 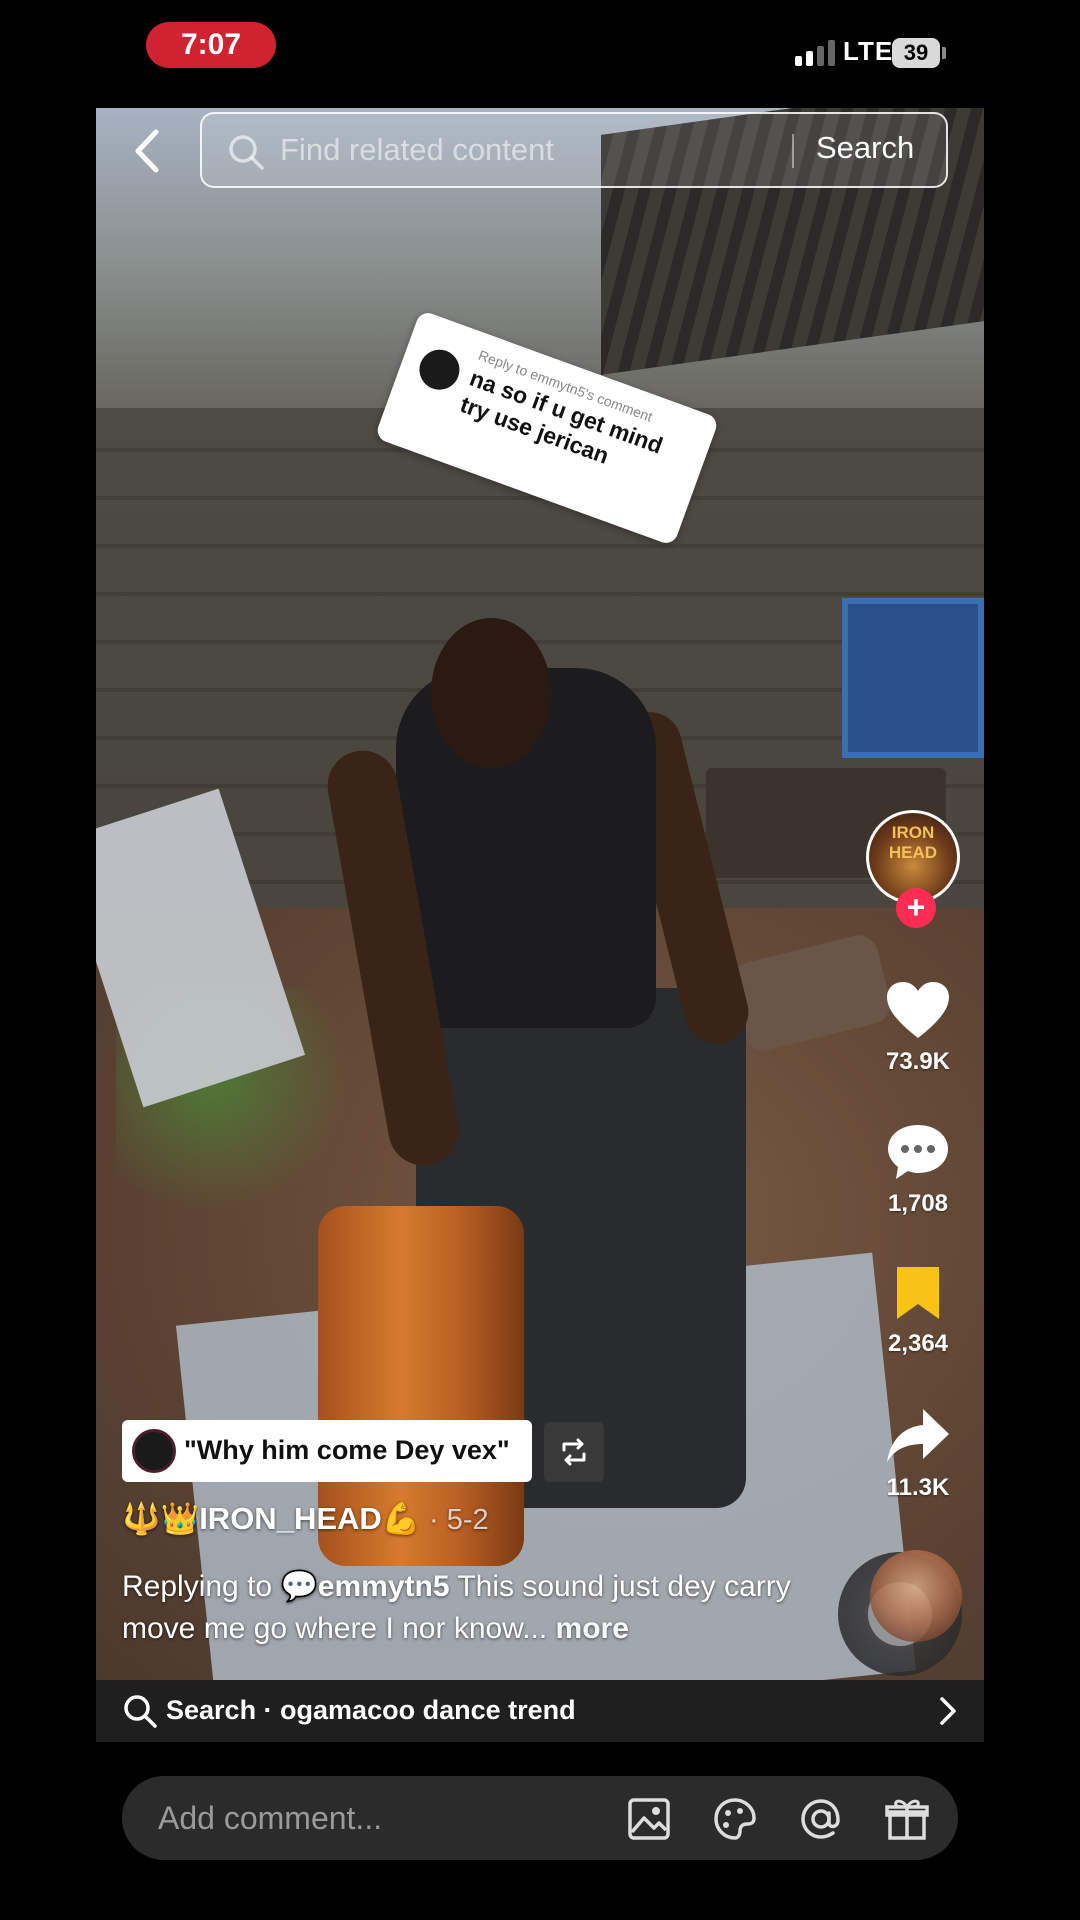 What do you see at coordinates (907, 1819) in the screenshot?
I see `gift-icon` at bounding box center [907, 1819].